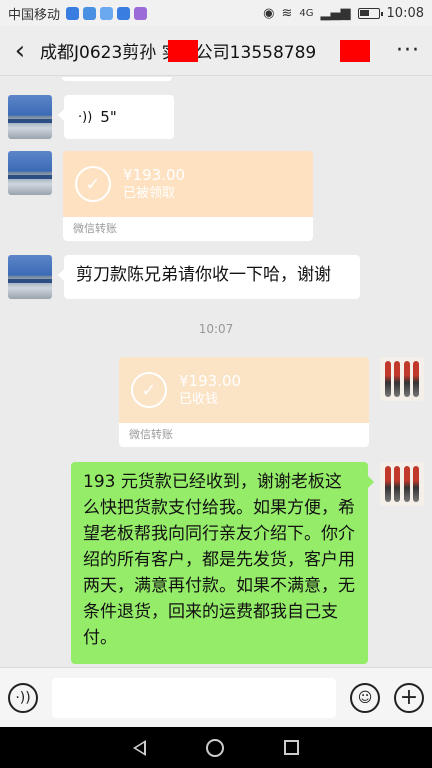  What do you see at coordinates (141, 13) in the screenshot?
I see `message-icon` at bounding box center [141, 13].